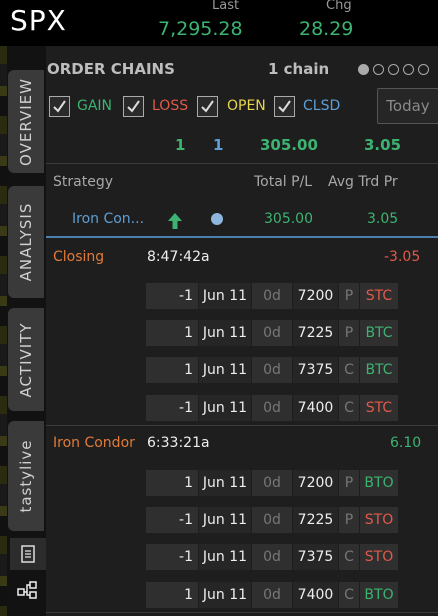  Describe the element at coordinates (242, 237) in the screenshot. I see `selected-divider` at that location.